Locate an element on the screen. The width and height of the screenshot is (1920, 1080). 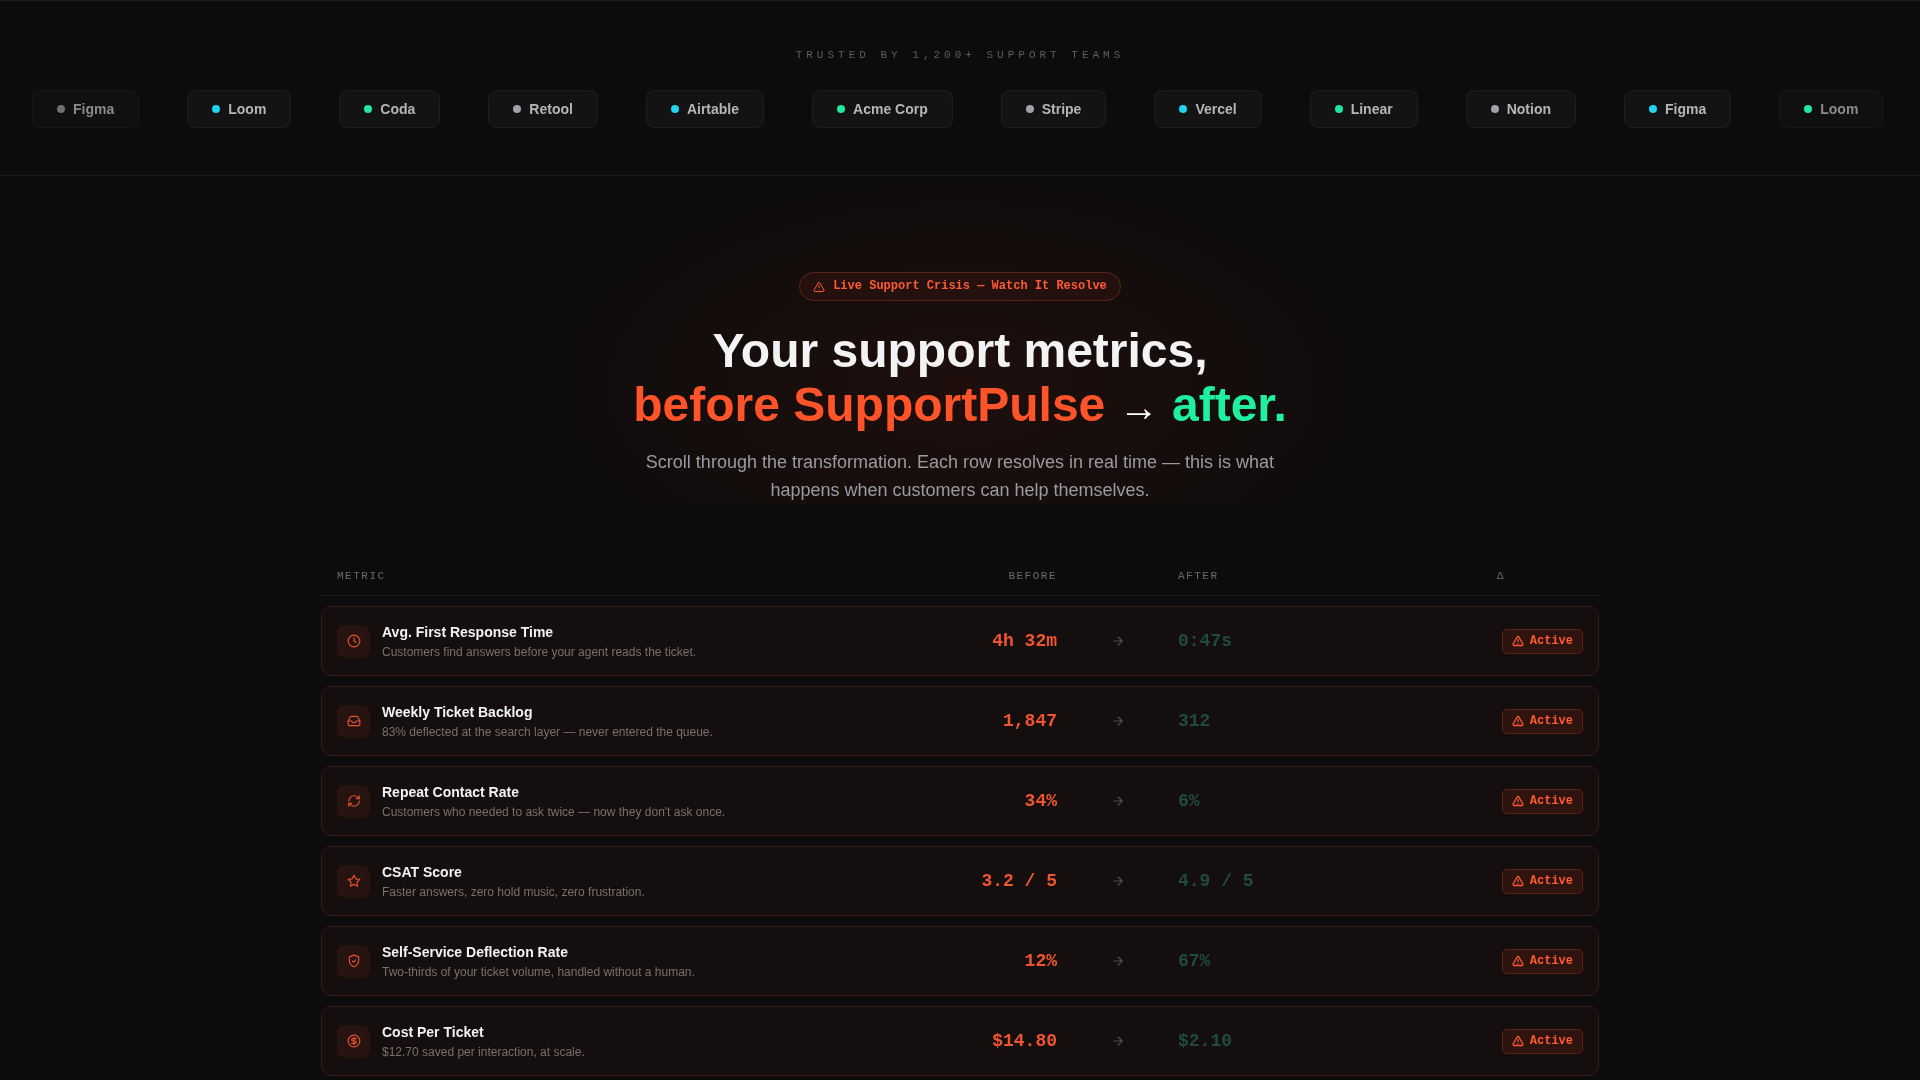
column-header: BEFORE is located at coordinates (1032, 576).